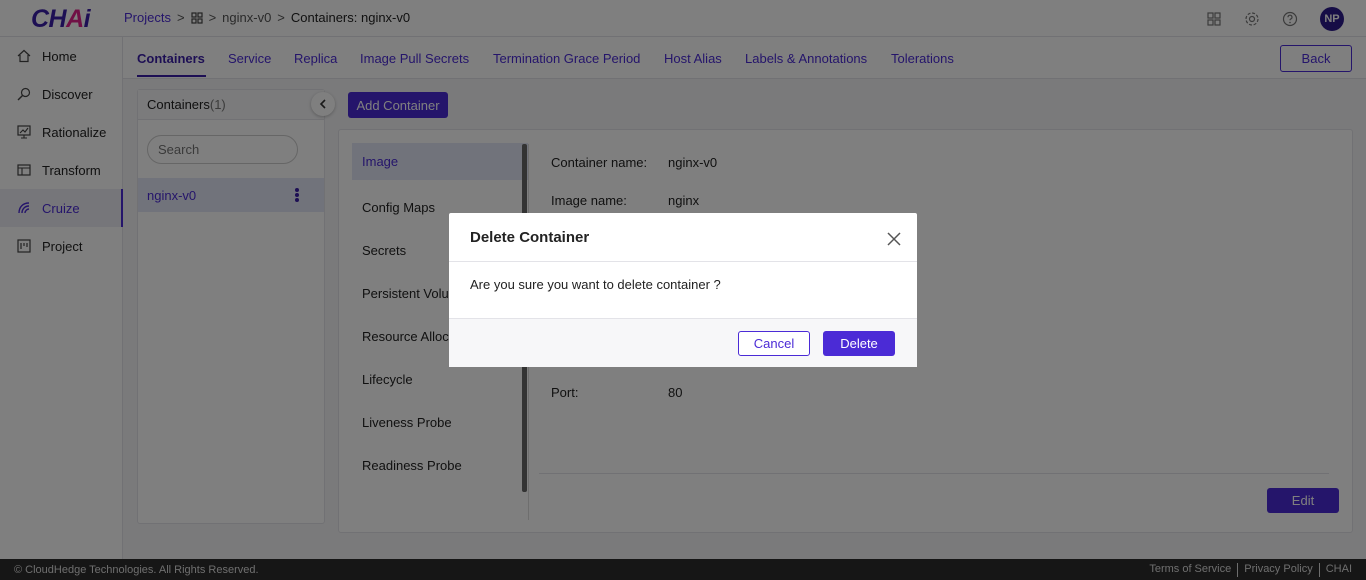 This screenshot has height=580, width=1366. I want to click on dialog-divider, so click(683, 261).